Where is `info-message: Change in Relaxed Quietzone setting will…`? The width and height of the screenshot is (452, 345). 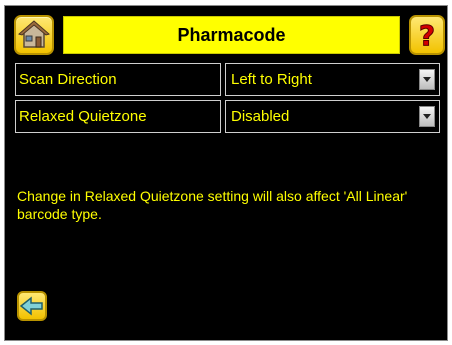
info-message: Change in Relaxed Quietzone setting will… is located at coordinates (212, 205).